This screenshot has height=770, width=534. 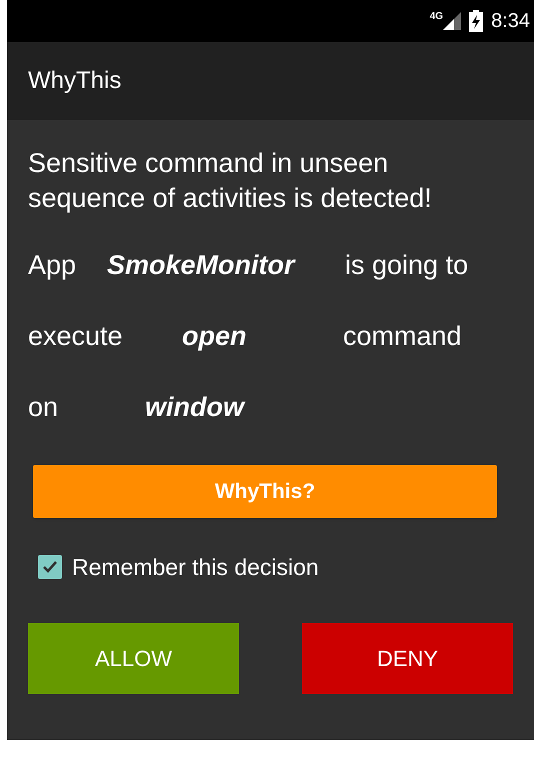 What do you see at coordinates (76, 337) in the screenshot?
I see `statement-text: execute` at bounding box center [76, 337].